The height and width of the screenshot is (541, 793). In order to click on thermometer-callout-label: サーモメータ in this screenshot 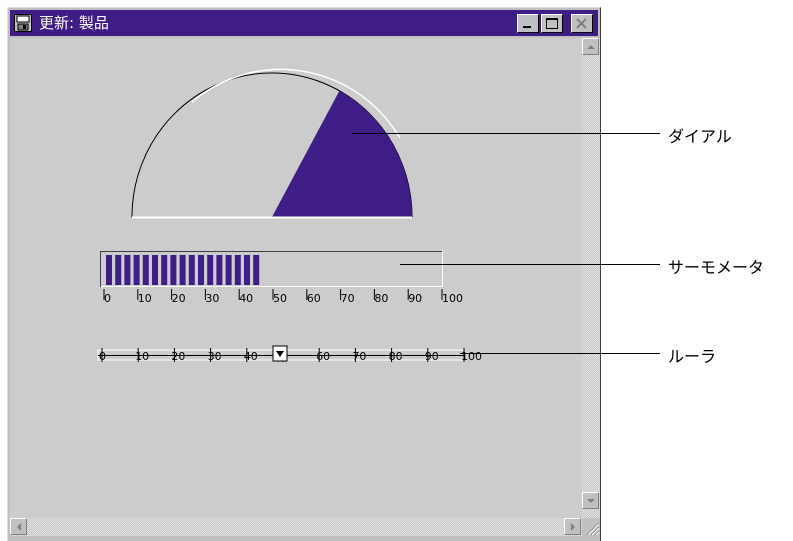, I will do `click(716, 267)`.